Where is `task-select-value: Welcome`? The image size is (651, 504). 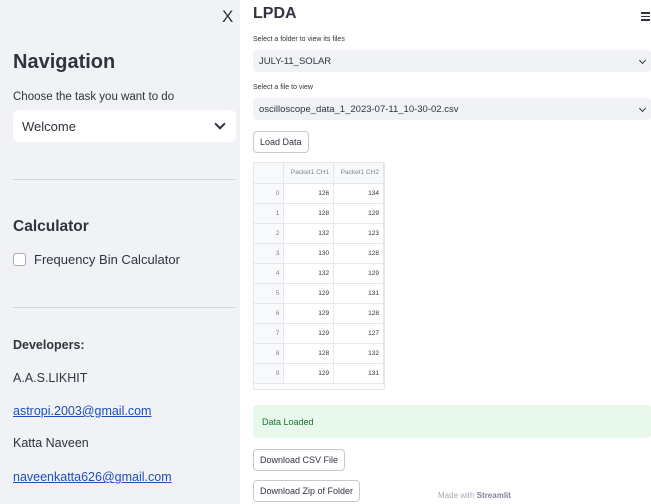
task-select-value: Welcome is located at coordinates (49, 126).